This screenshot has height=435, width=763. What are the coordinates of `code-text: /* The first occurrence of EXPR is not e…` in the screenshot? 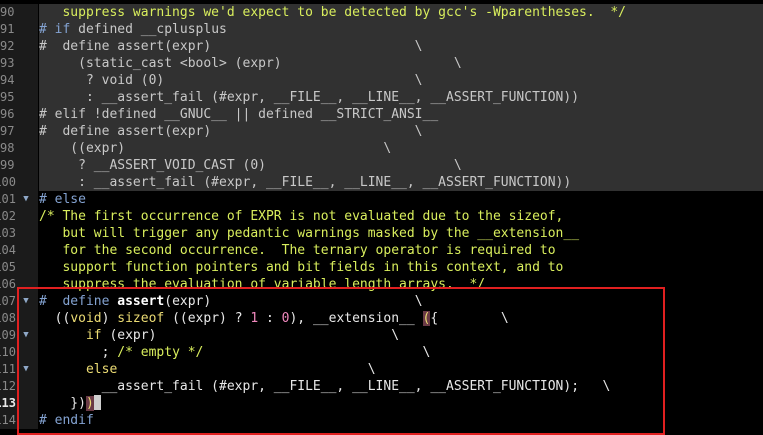 It's located at (401, 216).